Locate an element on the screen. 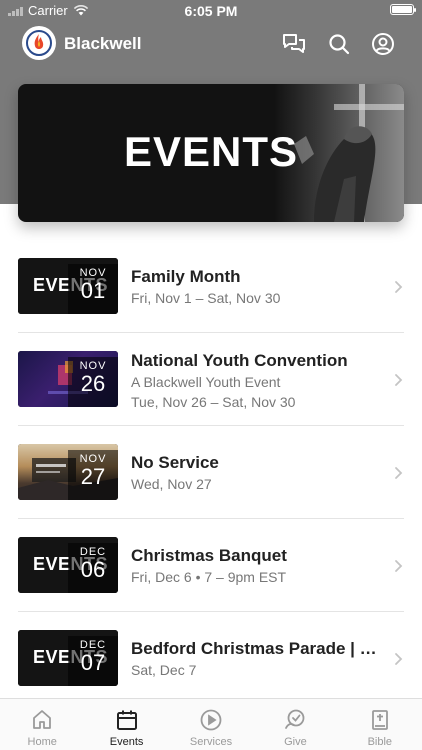  status-time: 6:05 PM is located at coordinates (211, 11).